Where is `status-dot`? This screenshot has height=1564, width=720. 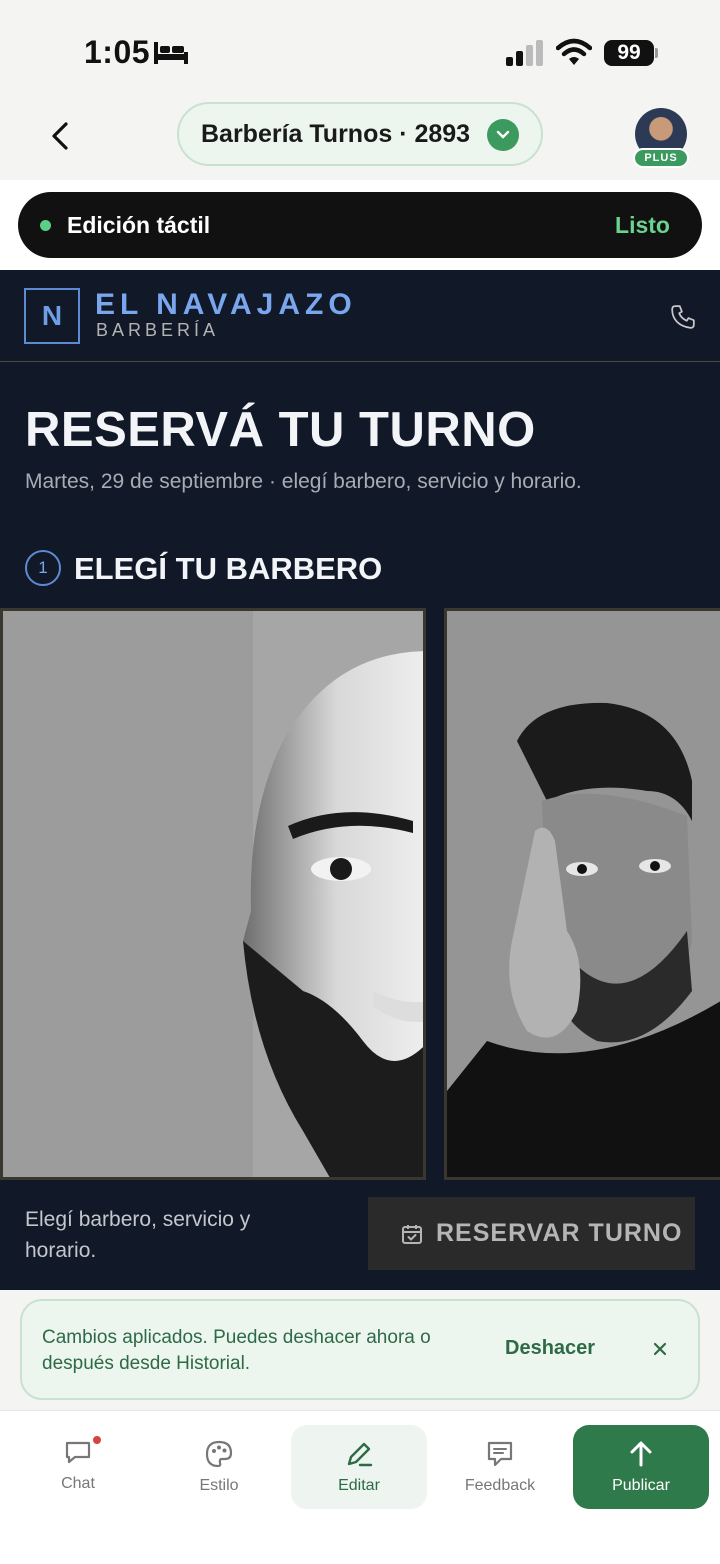 status-dot is located at coordinates (45, 225).